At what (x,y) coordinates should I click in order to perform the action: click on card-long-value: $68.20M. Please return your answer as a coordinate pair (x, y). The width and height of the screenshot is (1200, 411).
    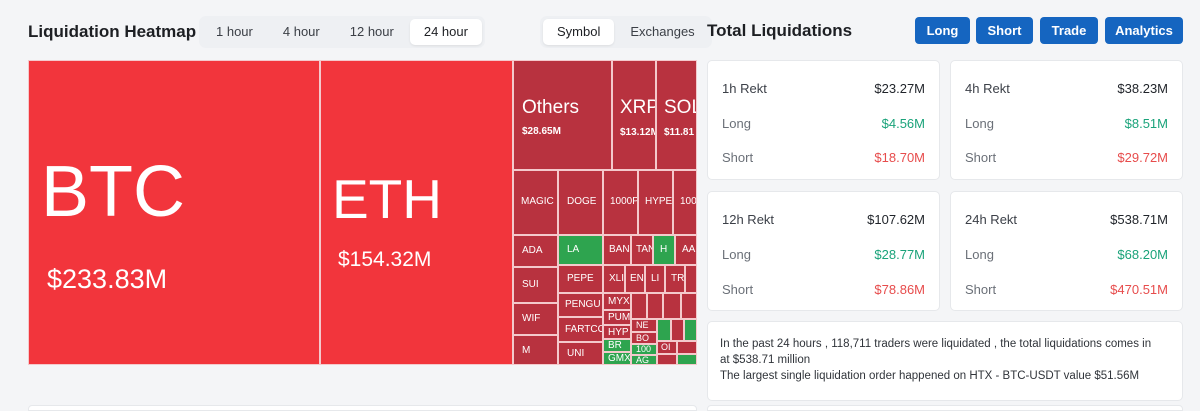
    Looking at the image, I should click on (1142, 254).